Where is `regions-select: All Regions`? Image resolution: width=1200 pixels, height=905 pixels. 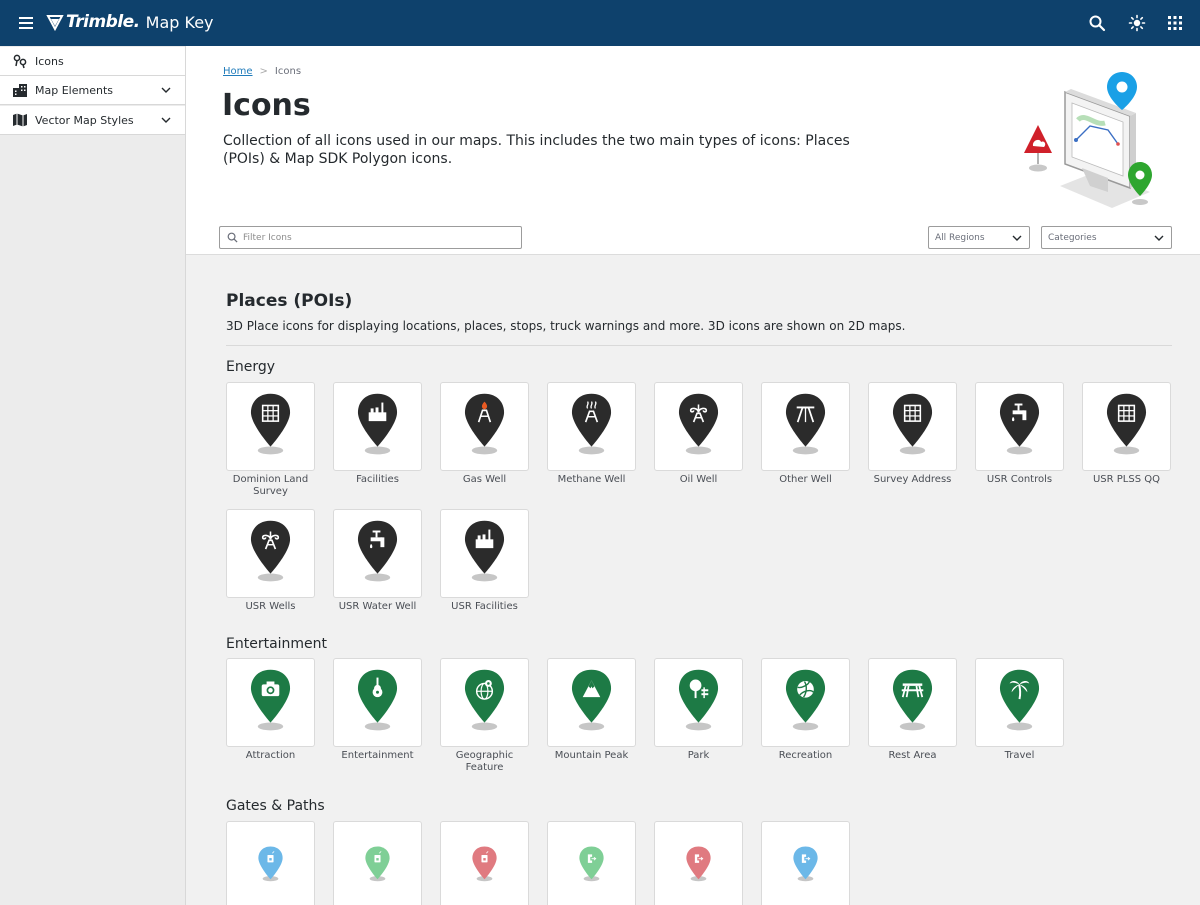 regions-select: All Regions is located at coordinates (979, 237).